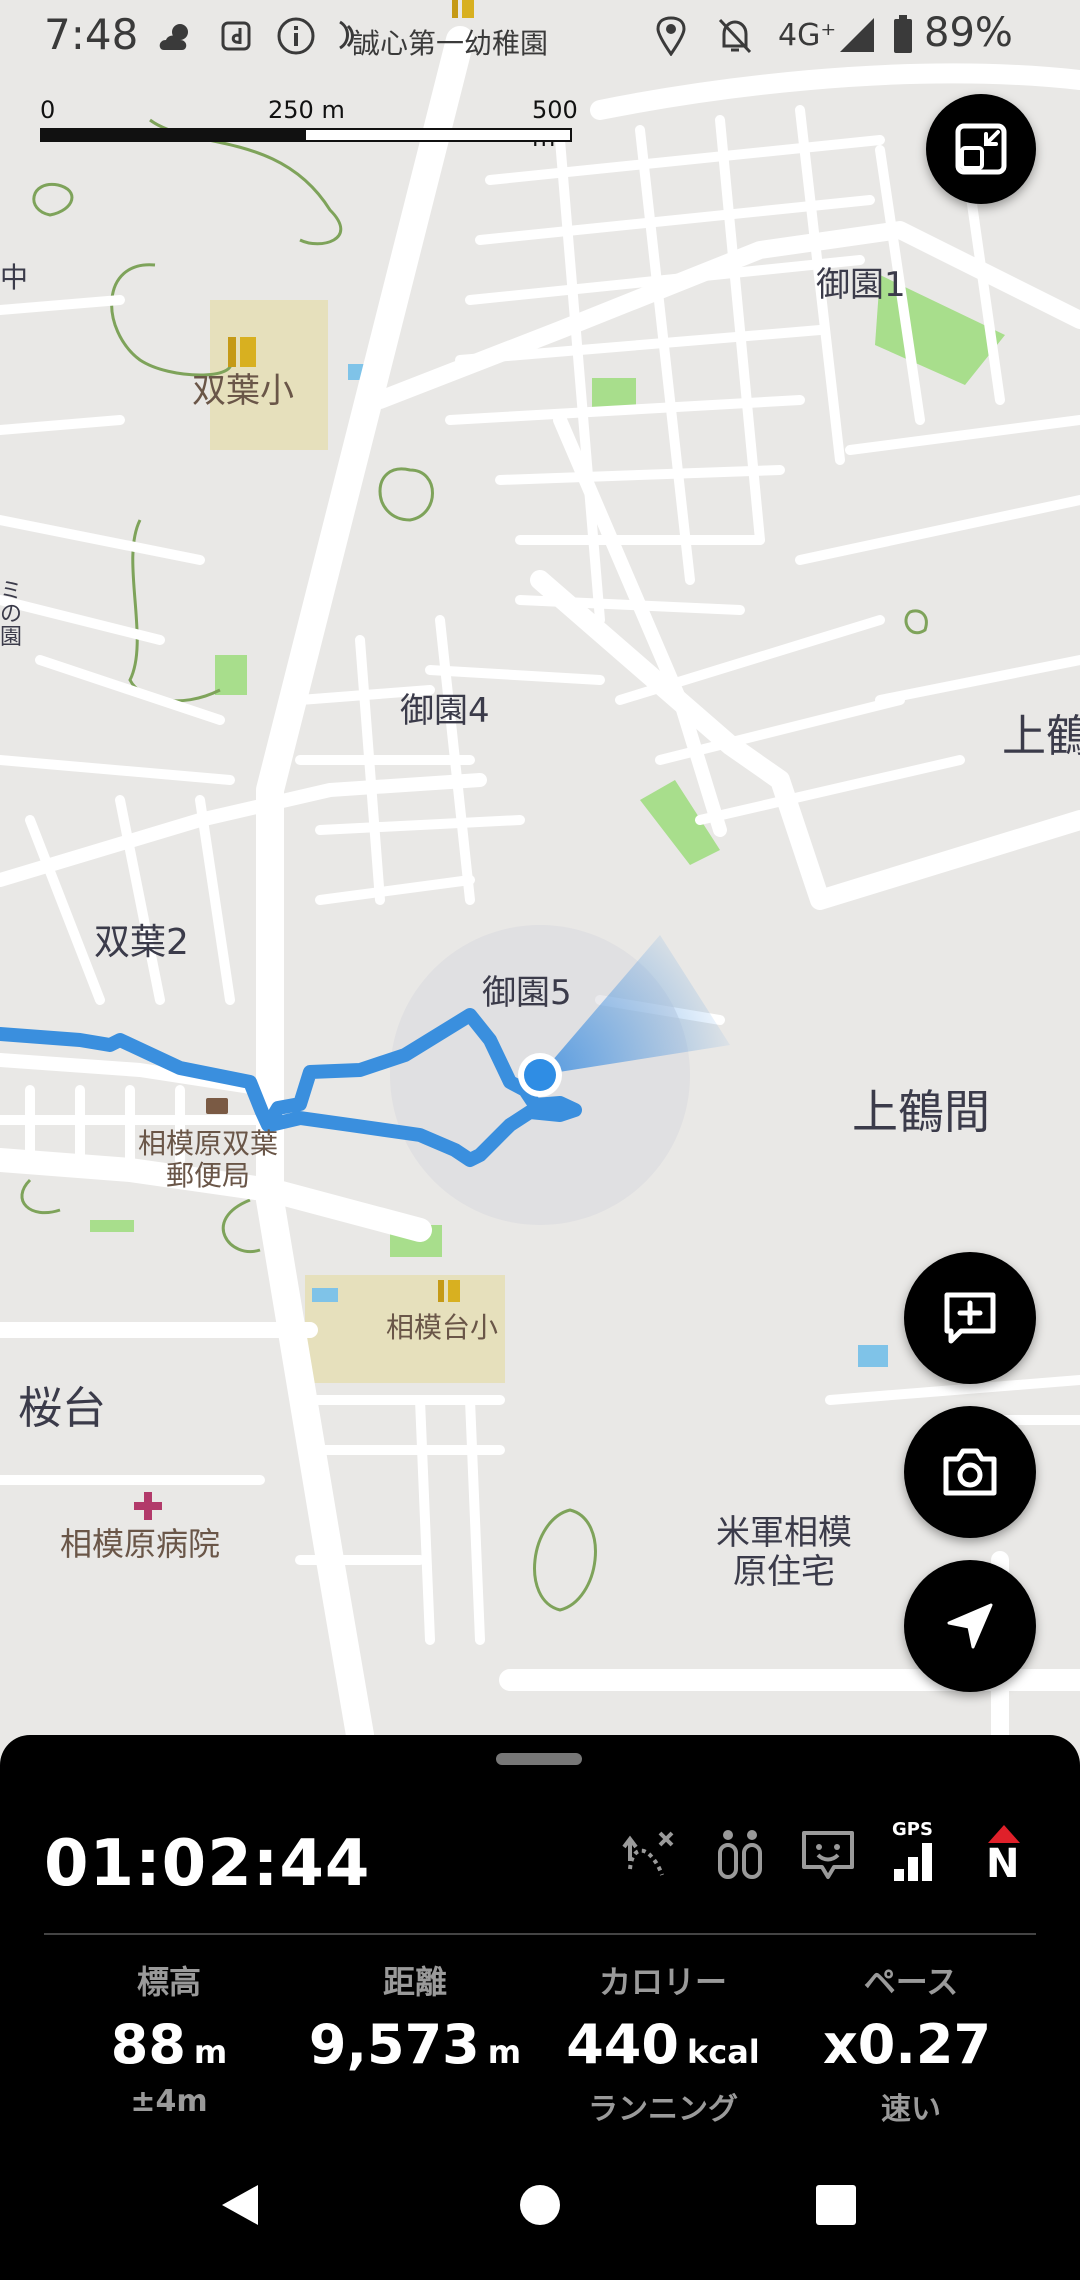 The image size is (1080, 2280). I want to click on scale-bar-graphic, so click(306, 135).